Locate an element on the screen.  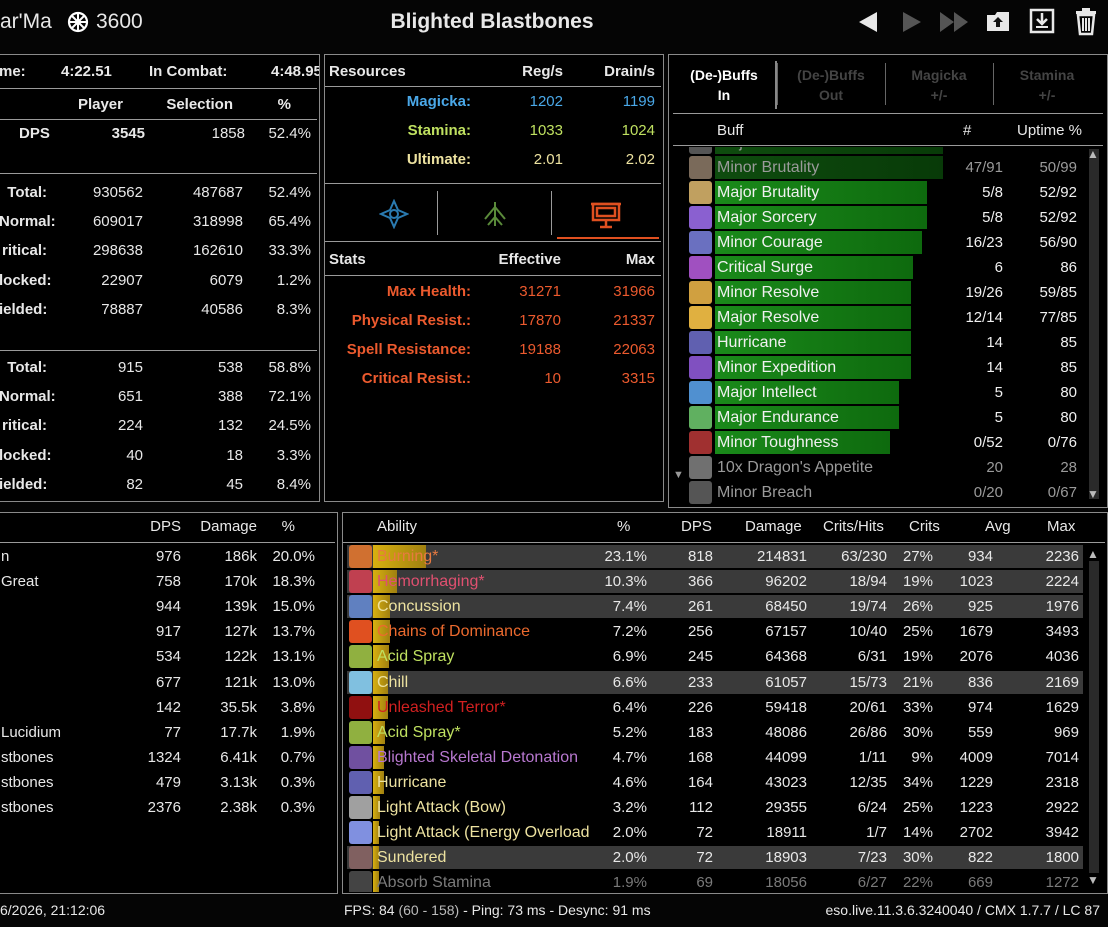
ability-row: Absorb Stamina 1.9% 69 18056 6/27 22% 669 1272 is located at coordinates (715, 881).